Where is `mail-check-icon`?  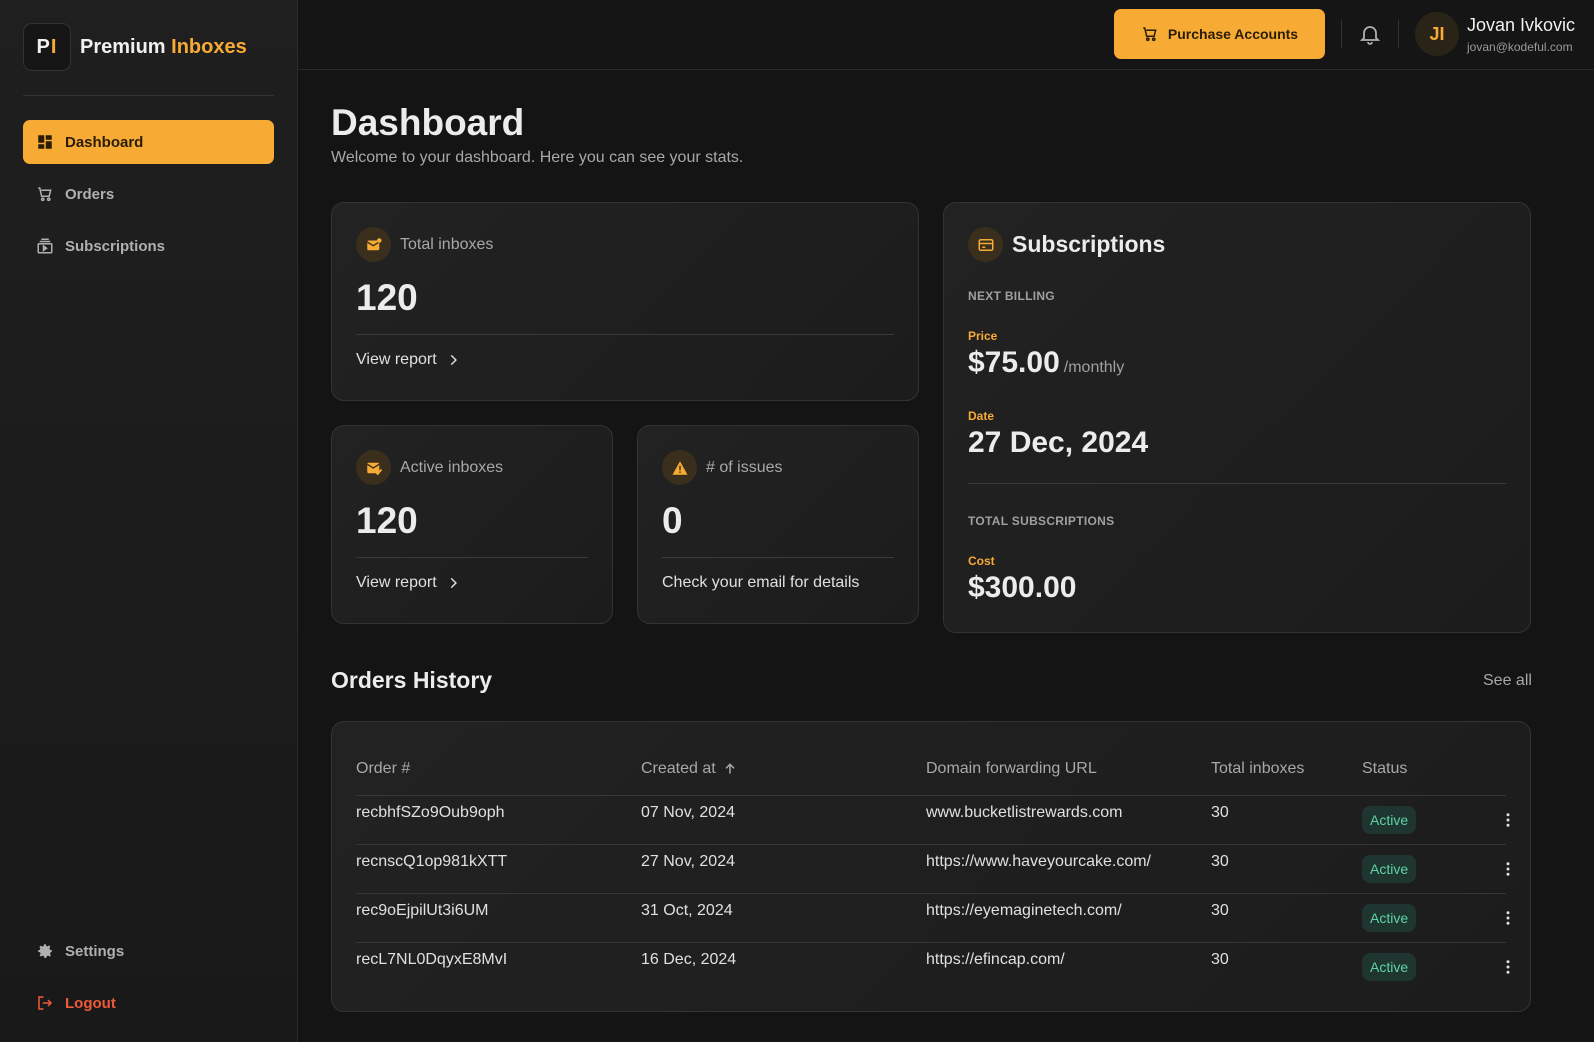
mail-check-icon is located at coordinates (374, 468).